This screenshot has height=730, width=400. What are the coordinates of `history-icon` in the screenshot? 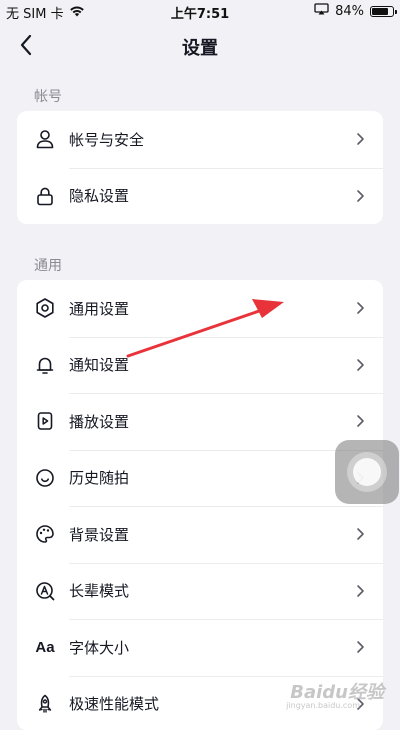 It's located at (45, 478).